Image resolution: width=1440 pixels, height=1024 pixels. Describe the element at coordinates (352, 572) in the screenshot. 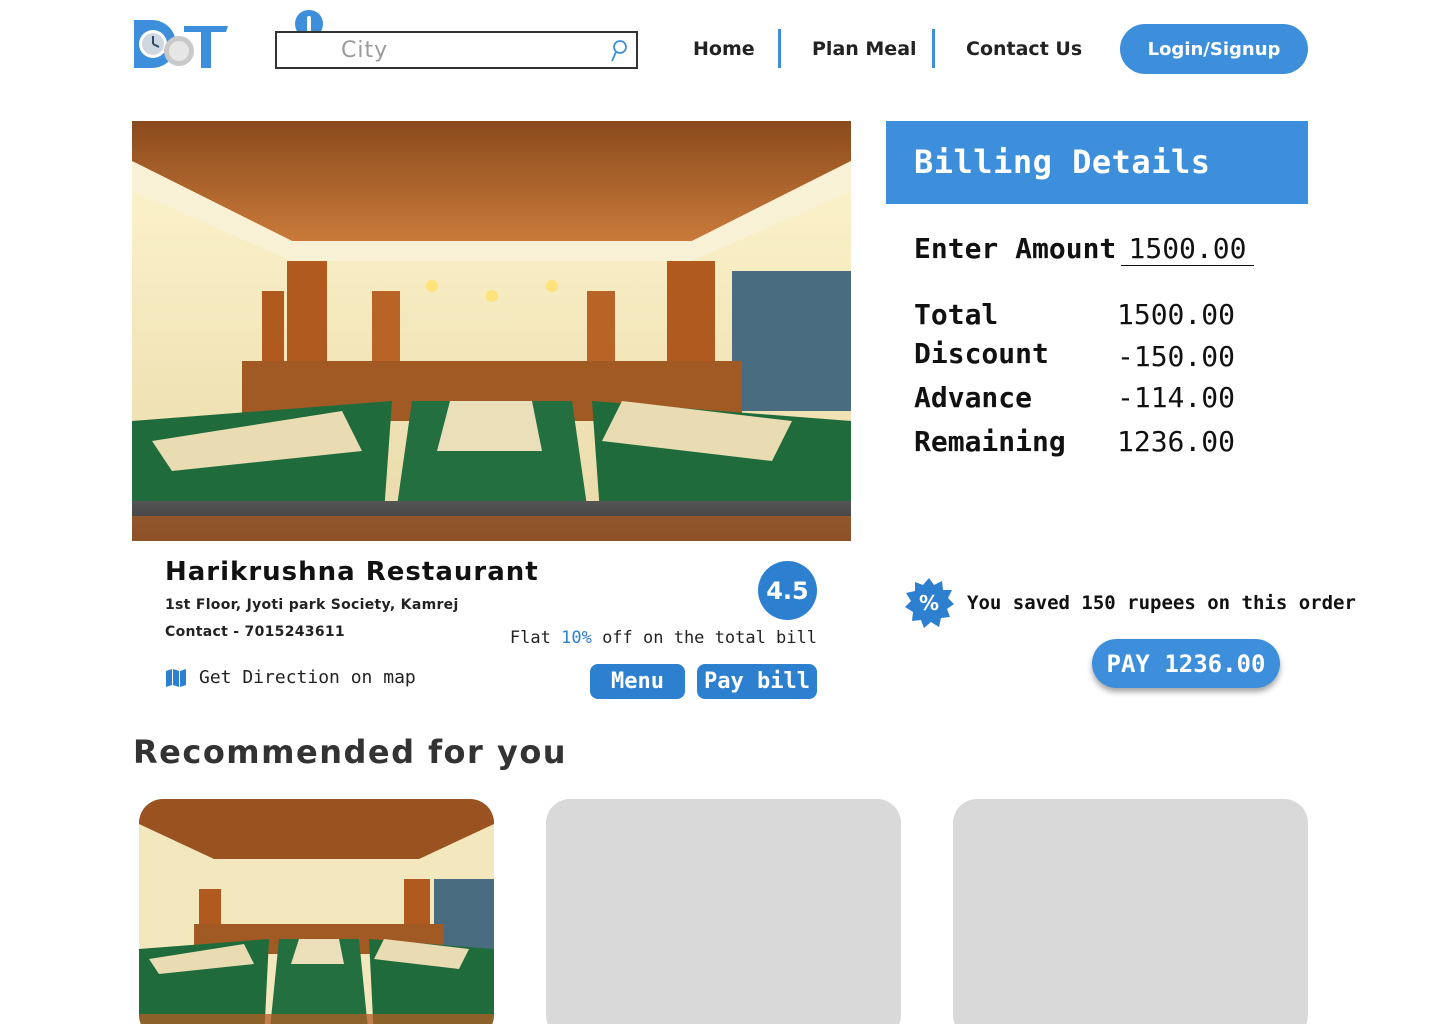

I see `restaurant-name: Harikrushna Restaurant` at that location.